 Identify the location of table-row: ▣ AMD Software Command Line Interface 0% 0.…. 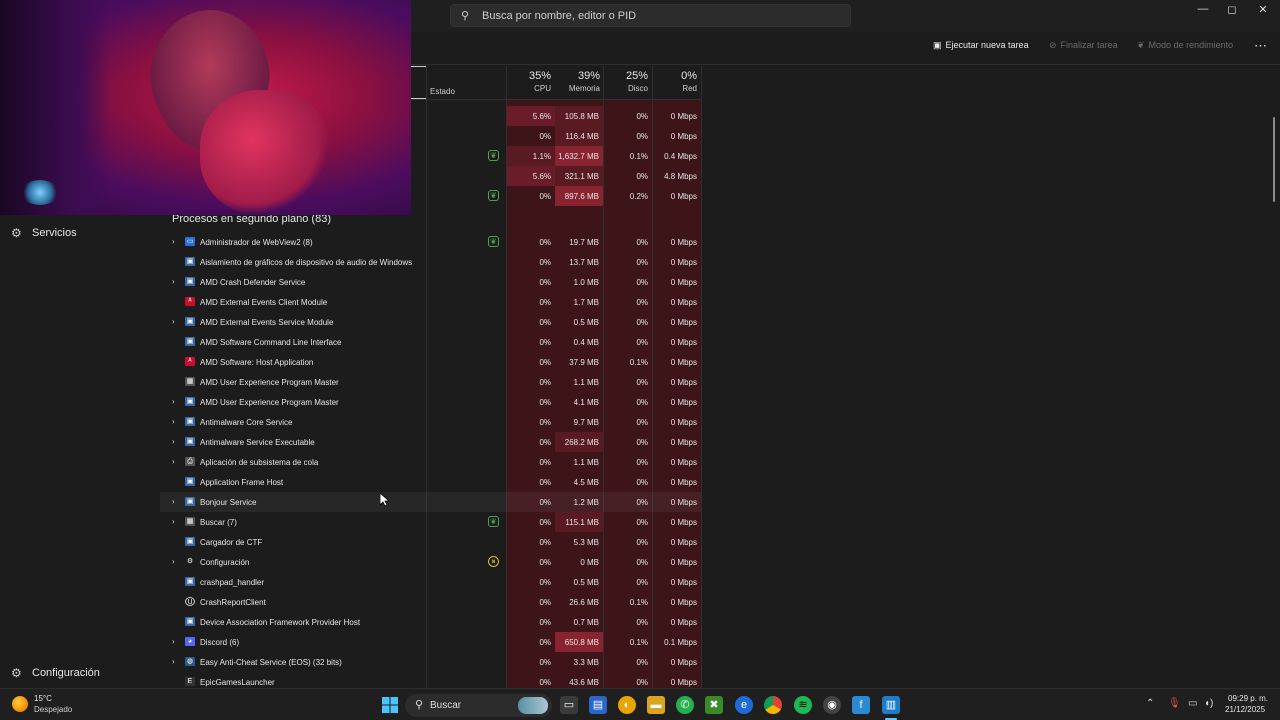
(430, 342).